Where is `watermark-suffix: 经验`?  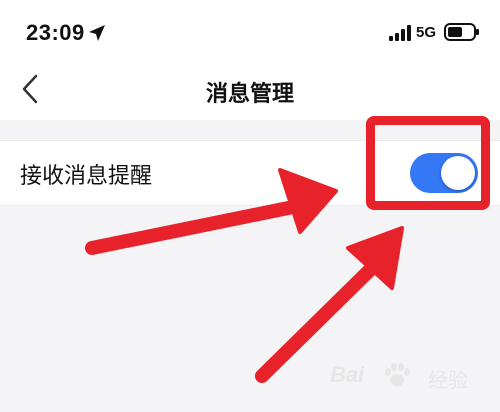 watermark-suffix: 经验 is located at coordinates (448, 380).